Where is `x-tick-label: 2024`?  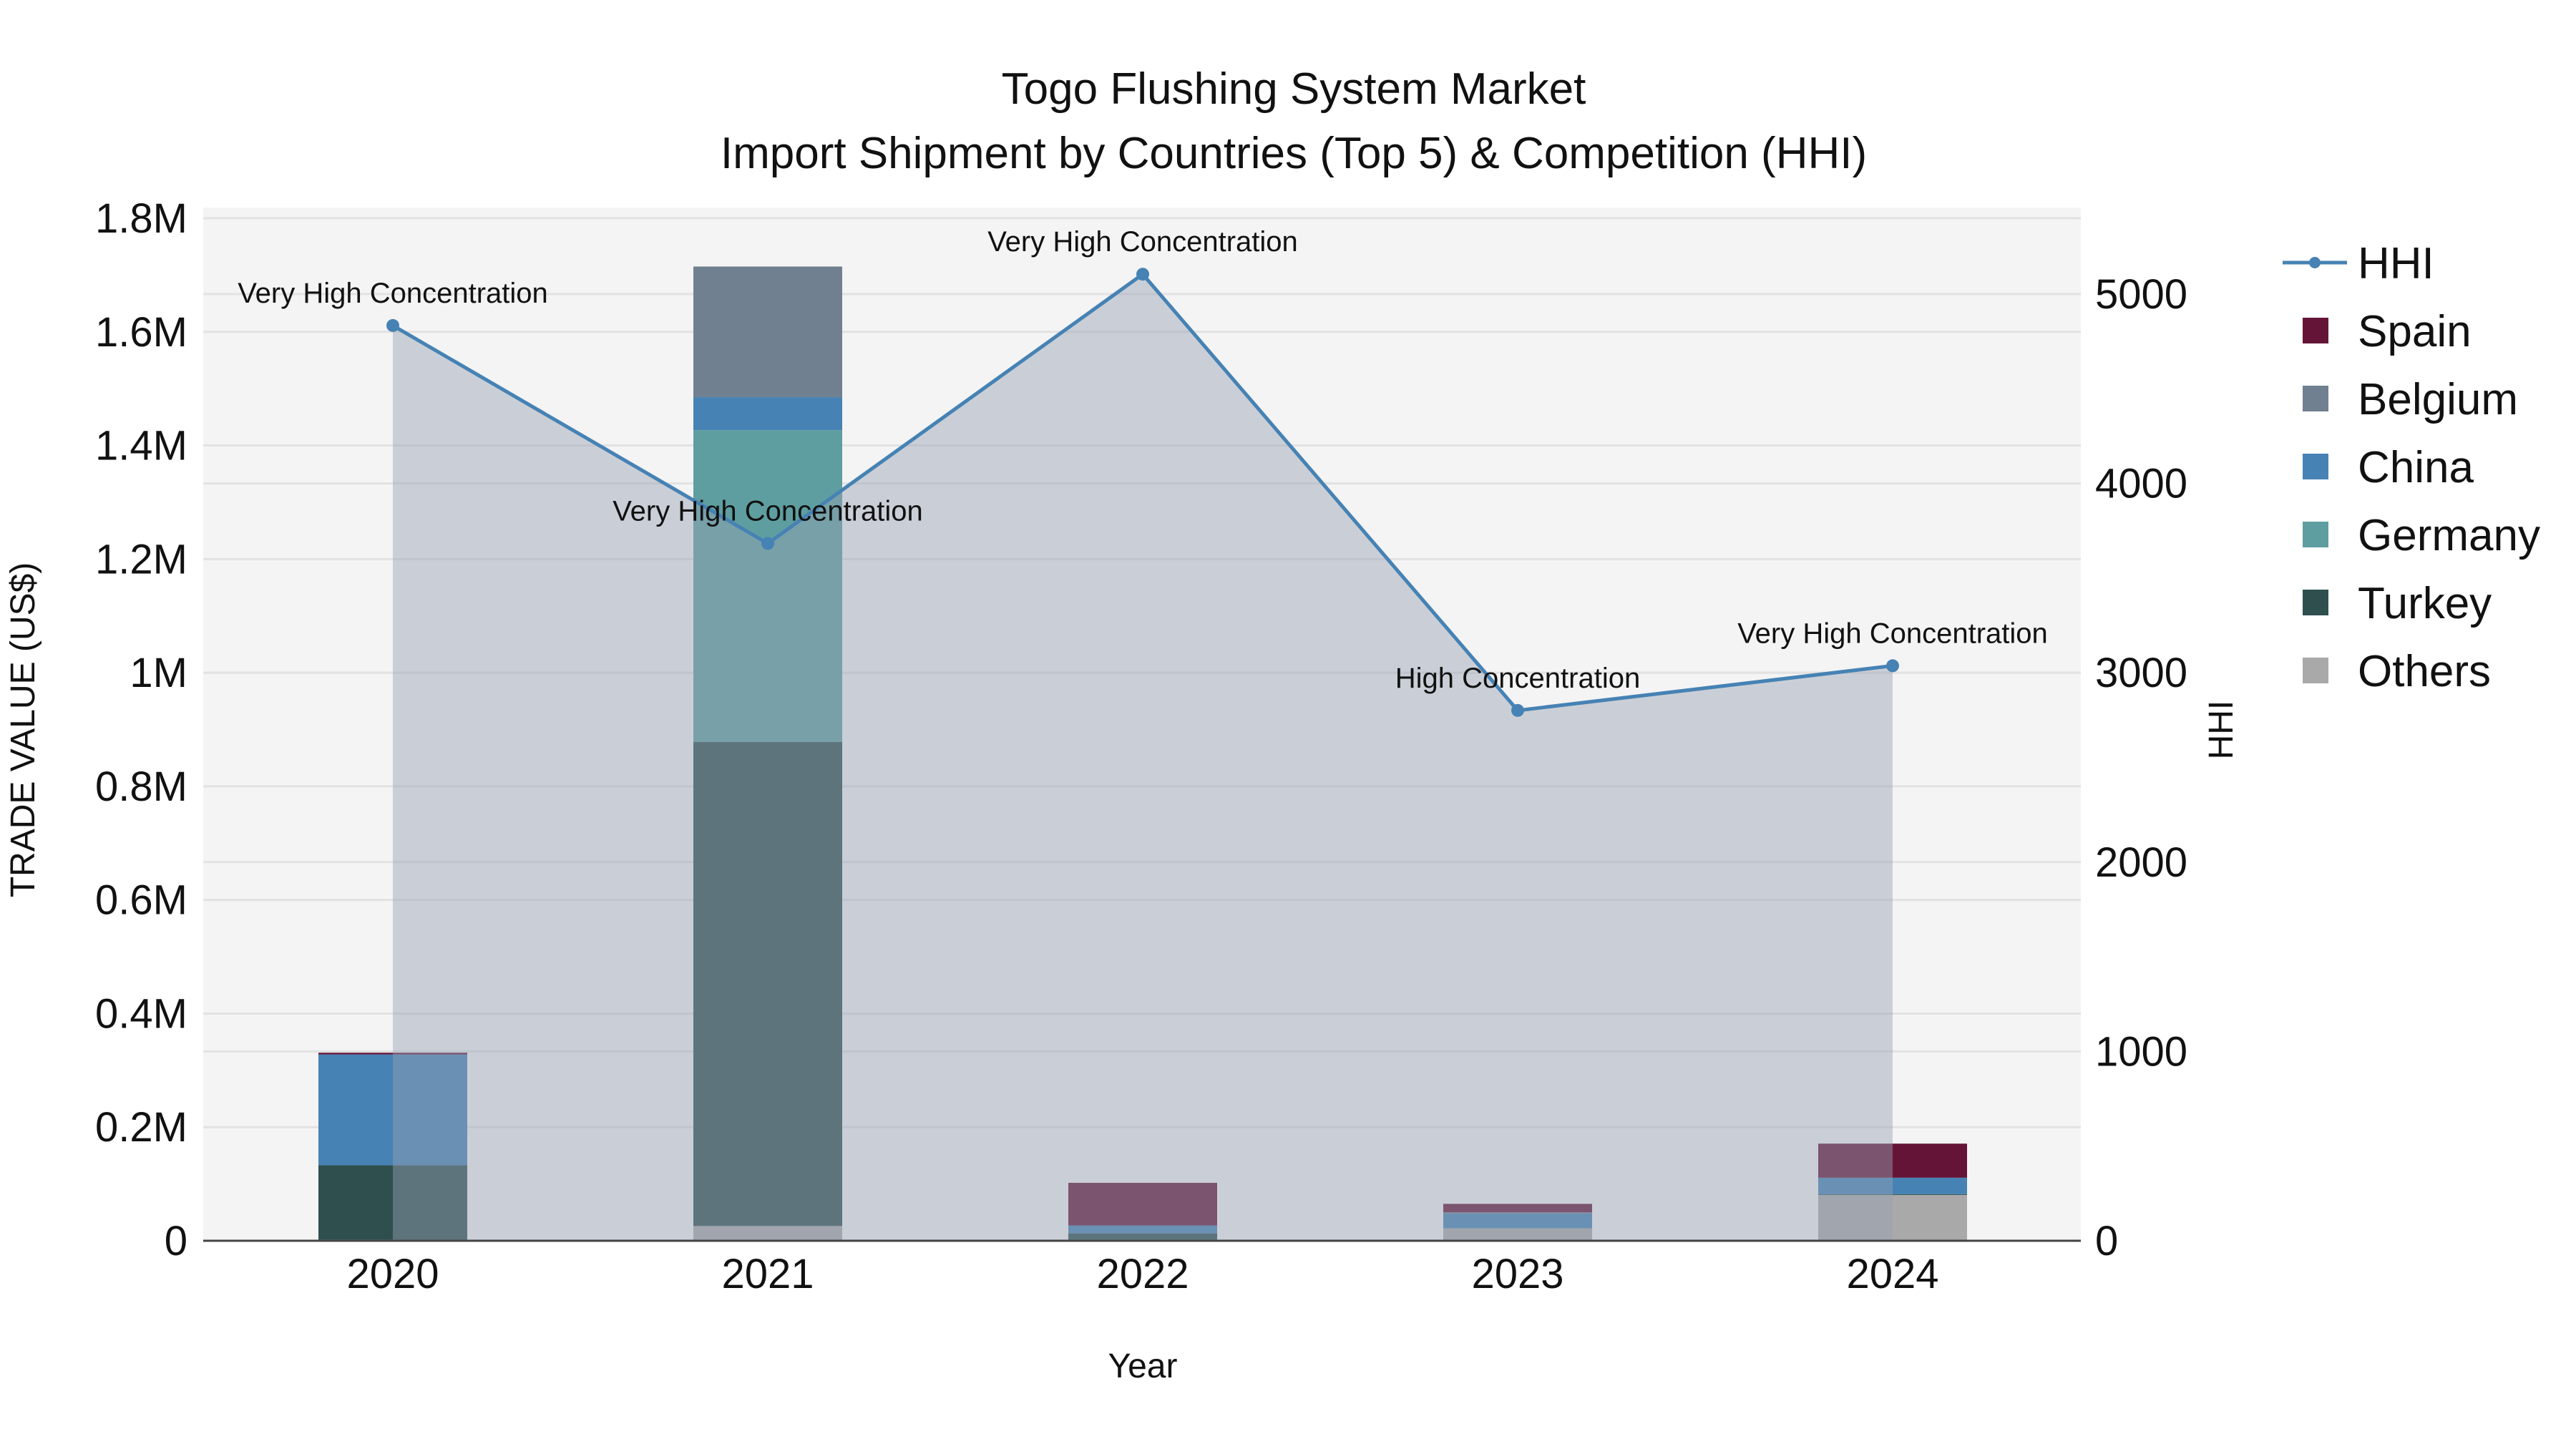
x-tick-label: 2024 is located at coordinates (1892, 1274).